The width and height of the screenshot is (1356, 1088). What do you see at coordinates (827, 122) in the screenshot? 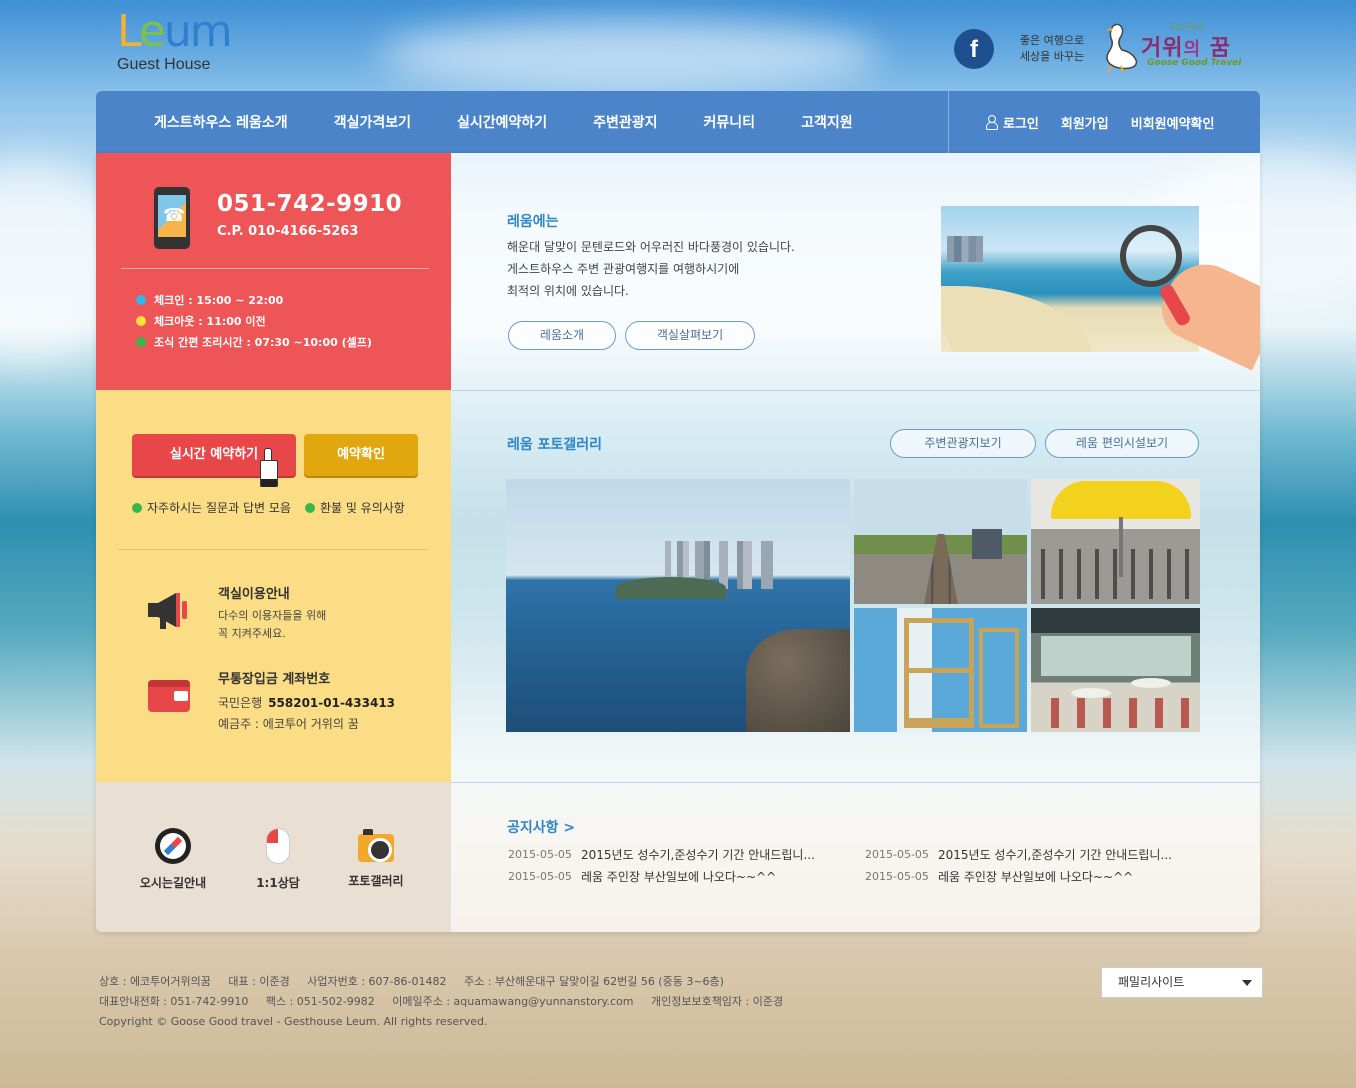
I see `nav-item-support: 고객지원` at bounding box center [827, 122].